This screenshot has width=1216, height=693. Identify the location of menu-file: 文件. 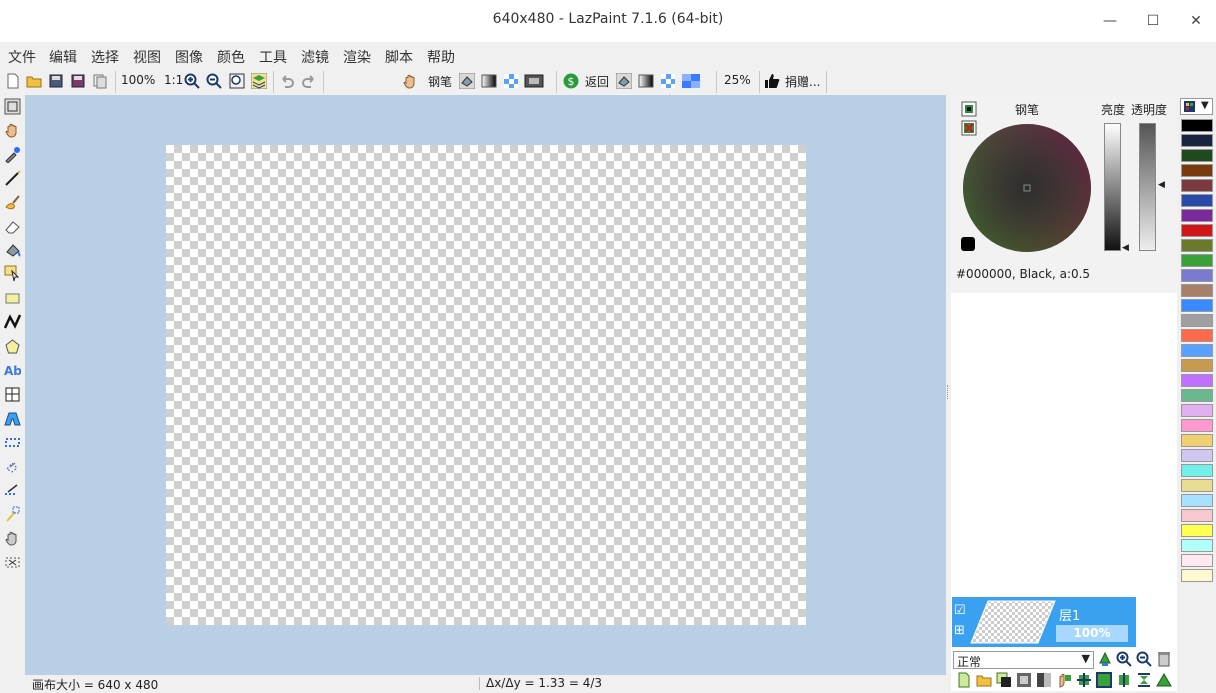
(22, 57).